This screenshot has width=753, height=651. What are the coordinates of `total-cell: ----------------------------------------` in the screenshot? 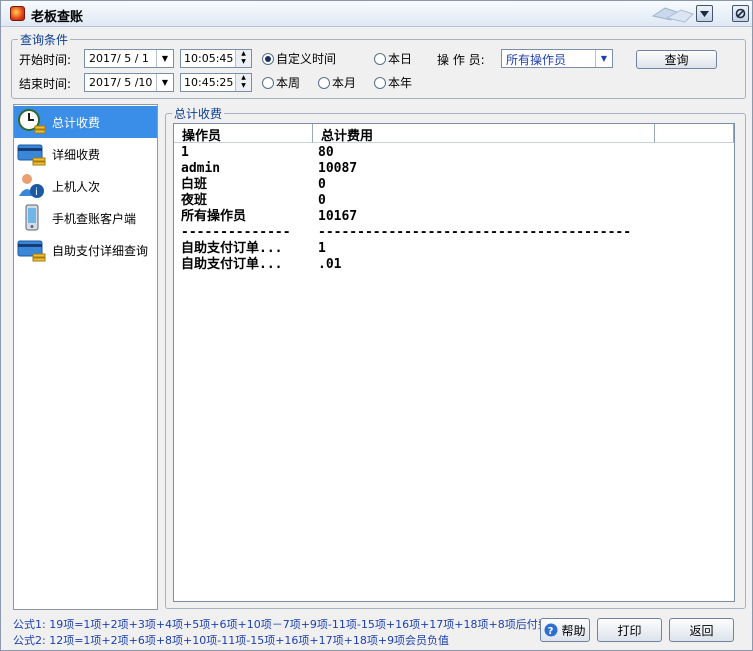 It's located at (475, 232).